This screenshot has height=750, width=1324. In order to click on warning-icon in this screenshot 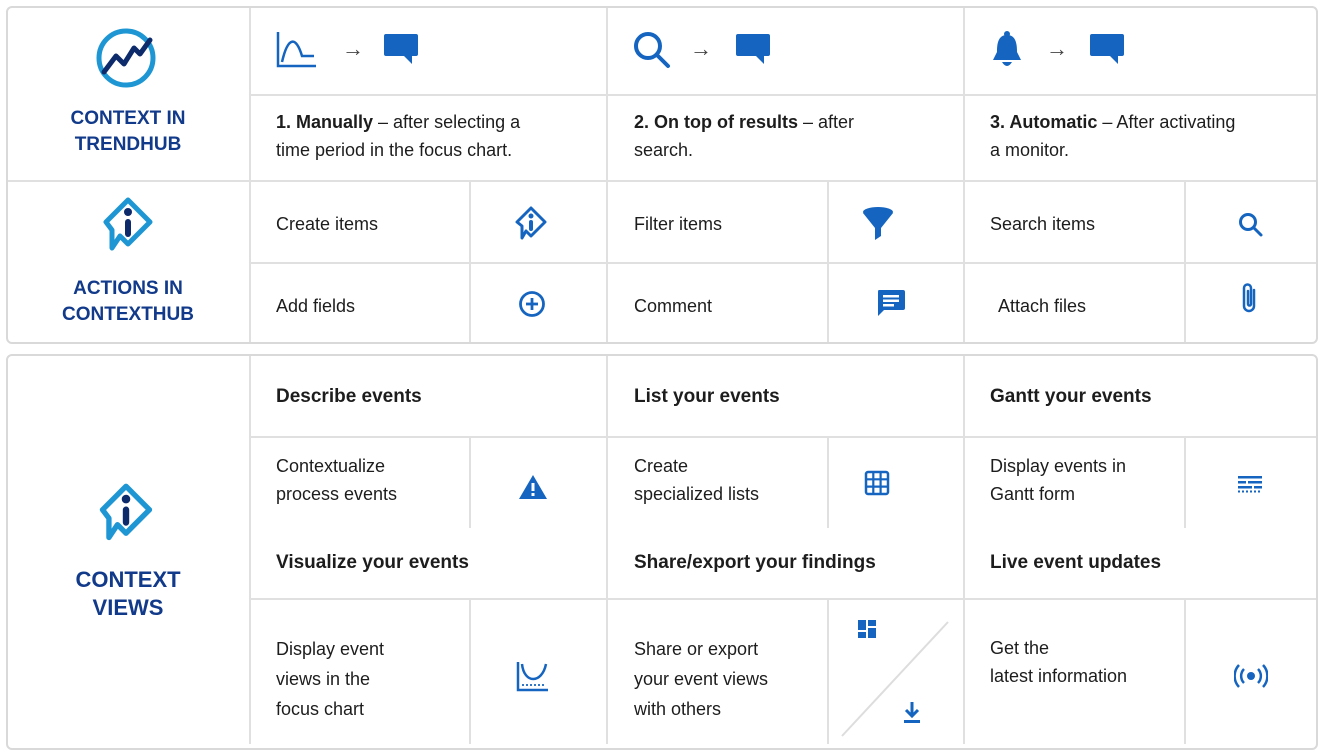, I will do `click(533, 487)`.